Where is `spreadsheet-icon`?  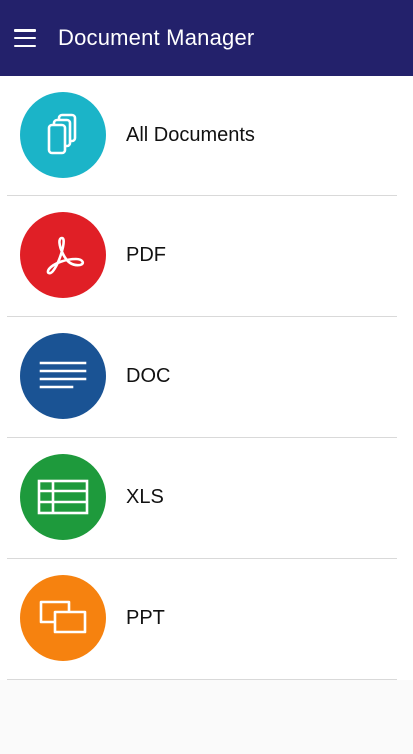
spreadsheet-icon is located at coordinates (63, 497).